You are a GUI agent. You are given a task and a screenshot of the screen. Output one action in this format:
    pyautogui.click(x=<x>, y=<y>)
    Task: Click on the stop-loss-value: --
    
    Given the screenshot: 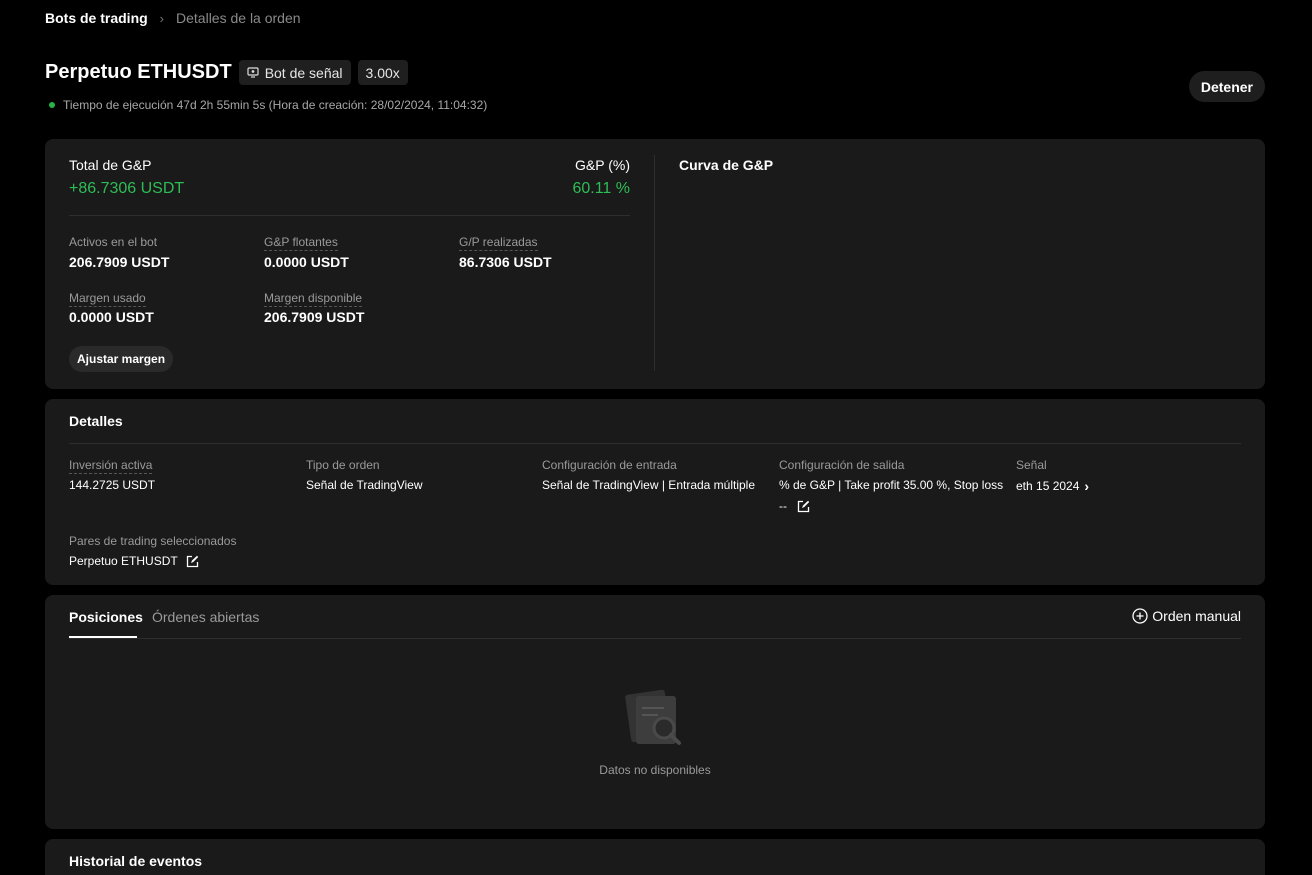 What is the action you would take?
    pyautogui.click(x=783, y=506)
    